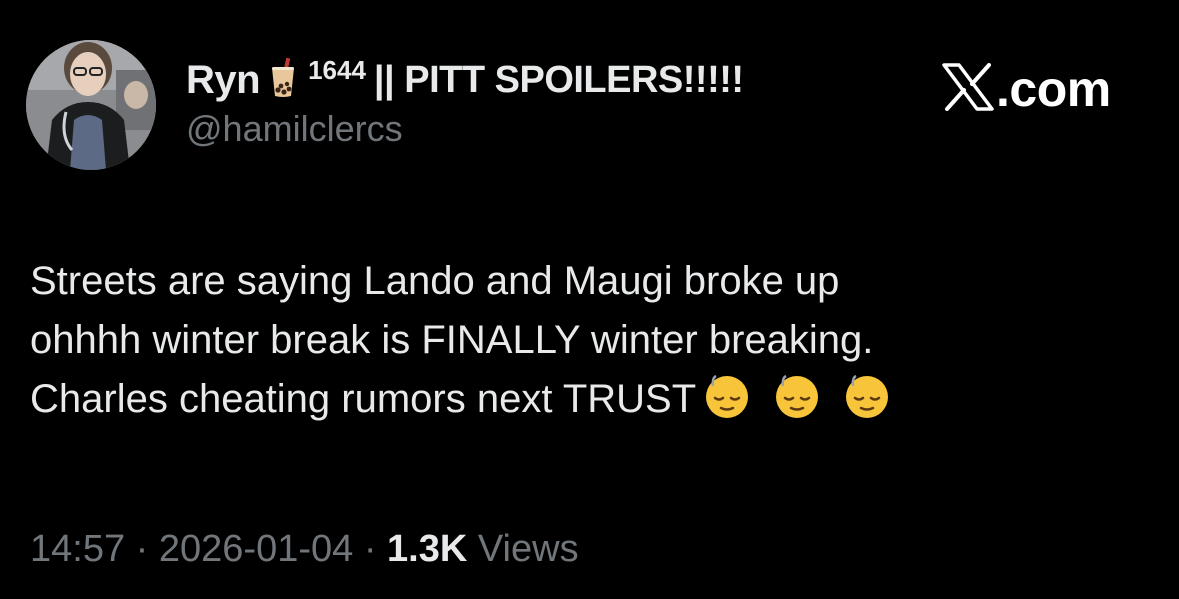 This screenshot has height=599, width=1179. Describe the element at coordinates (337, 69) in the screenshot. I see `author-name-superscript: 1644` at that location.